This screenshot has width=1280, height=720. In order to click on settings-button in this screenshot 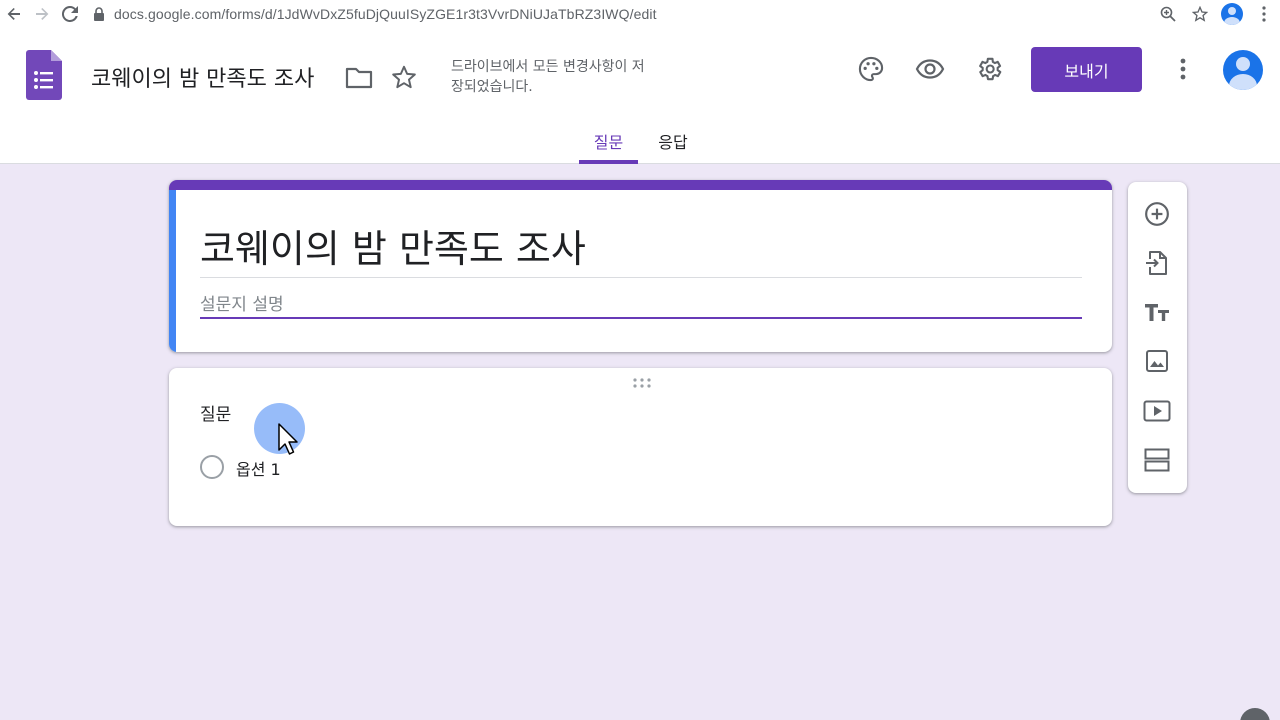, I will do `click(989, 69)`.